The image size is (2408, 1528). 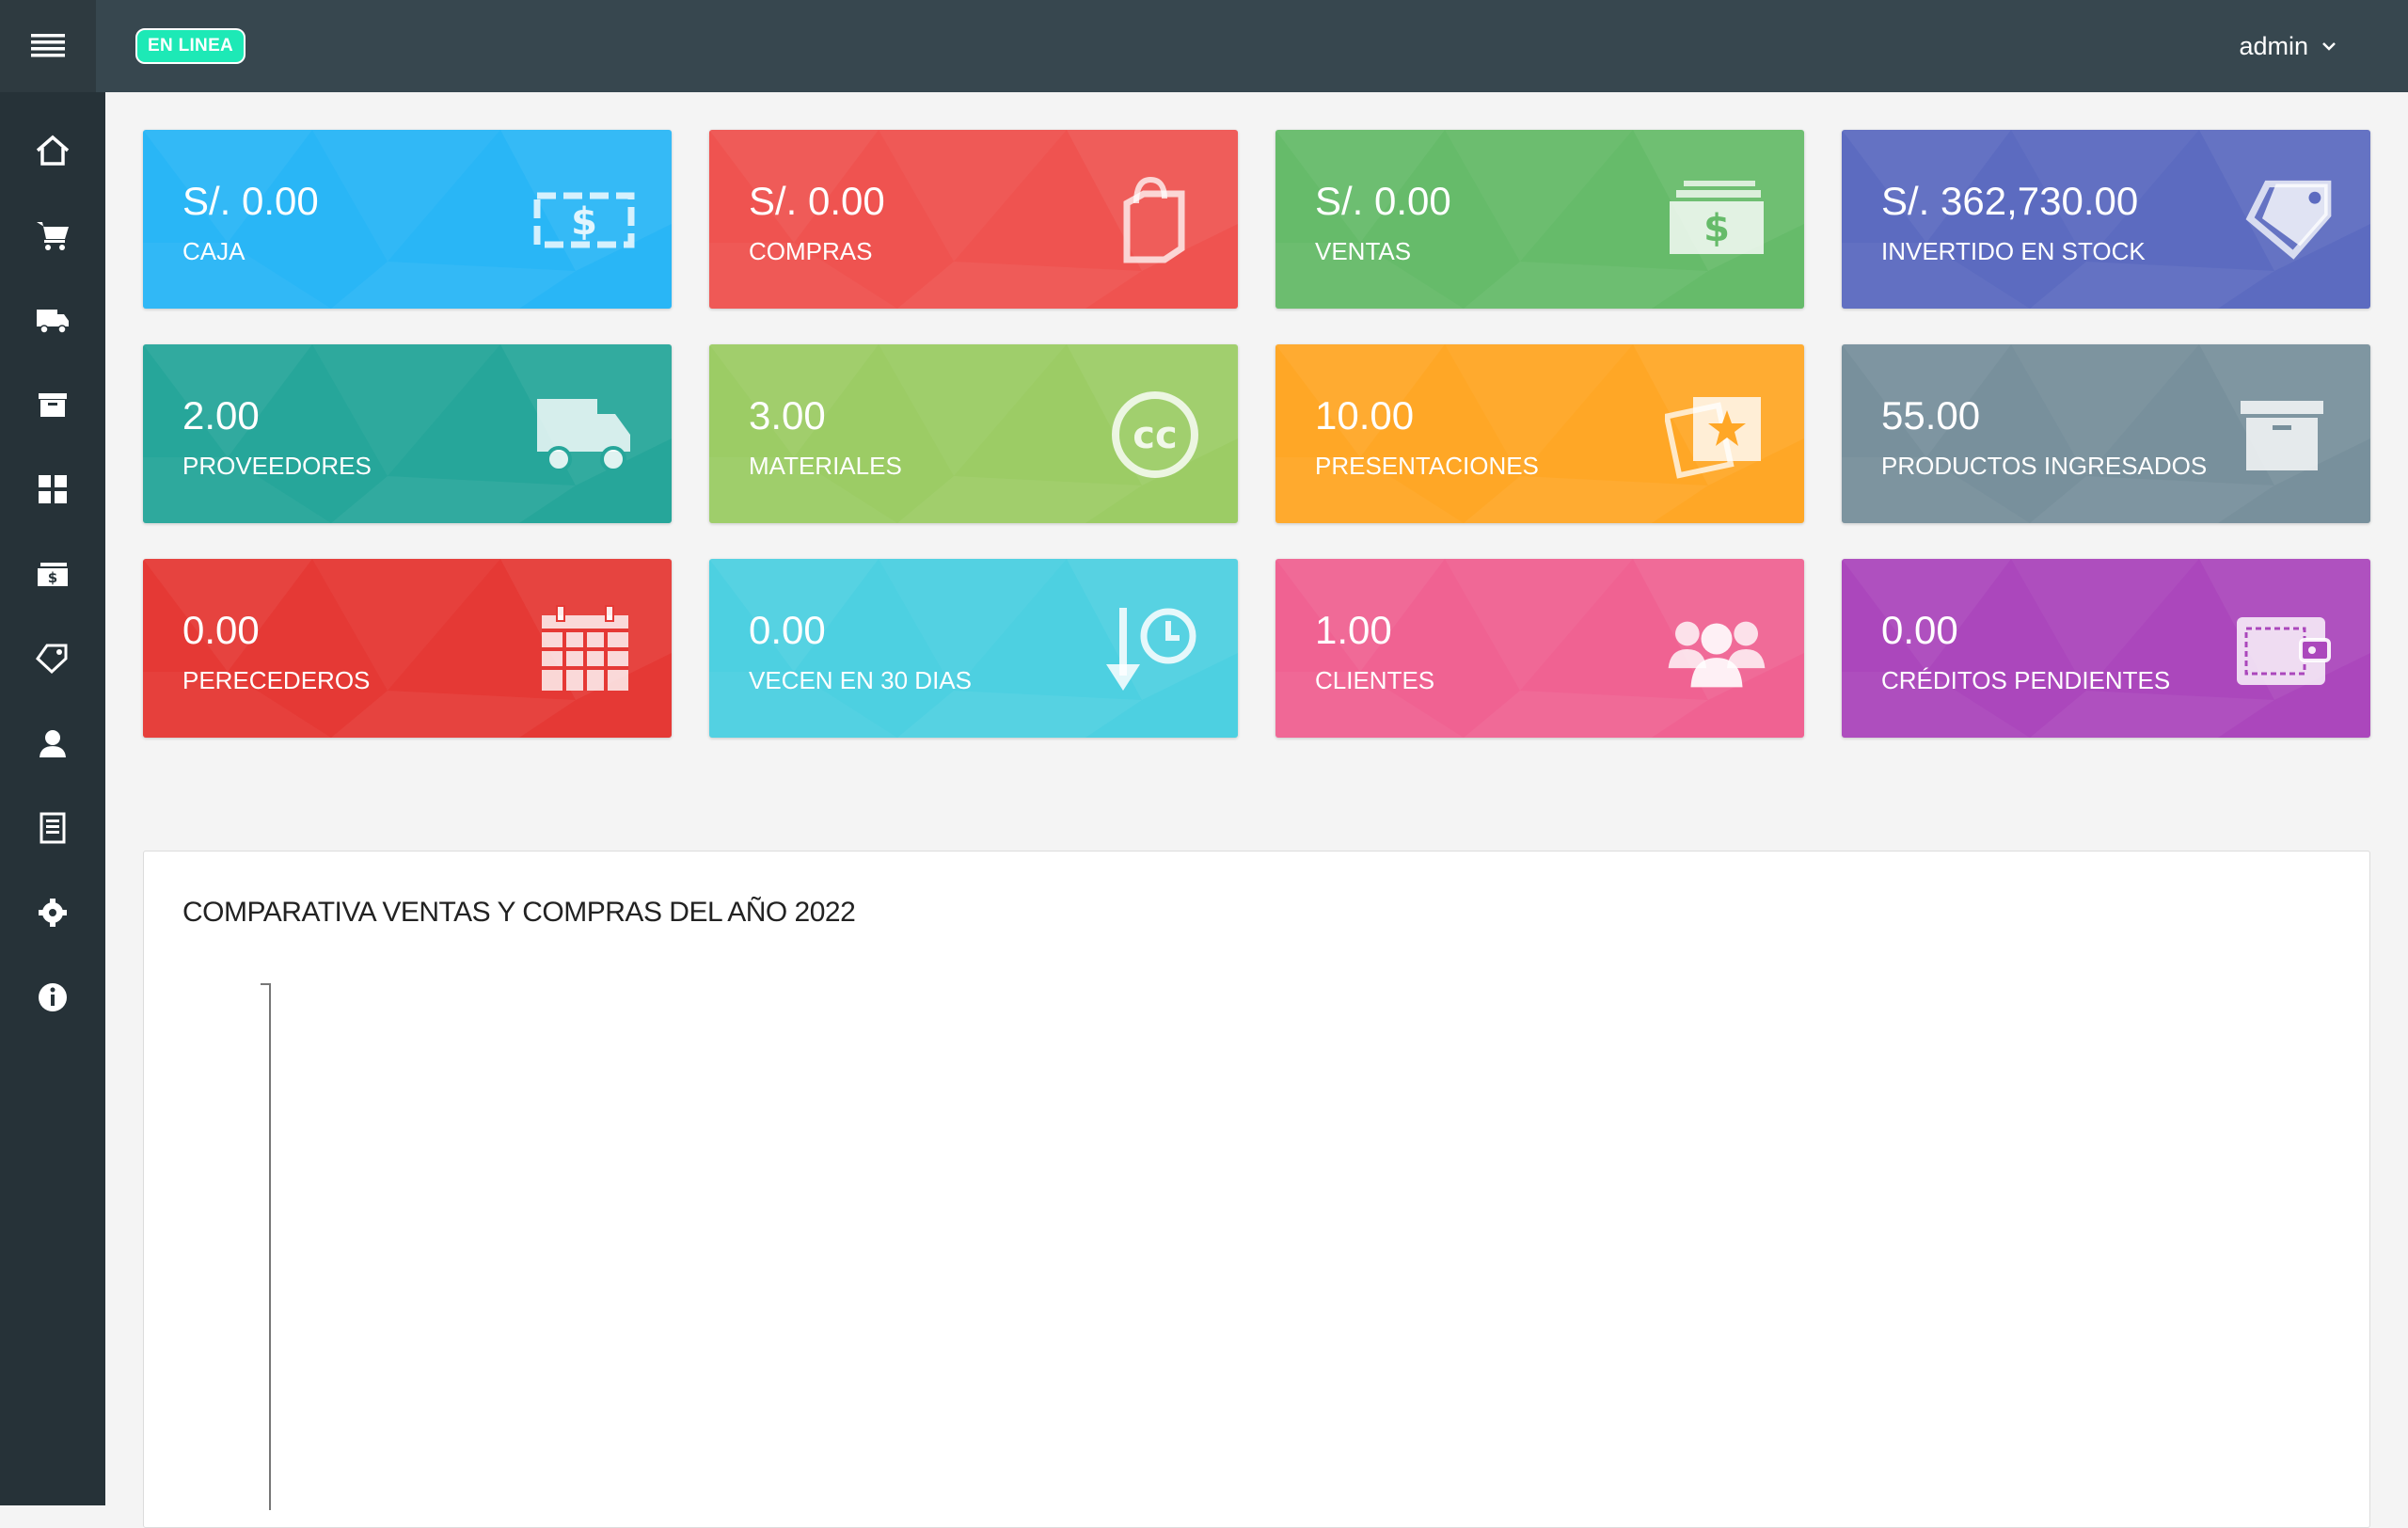 I want to click on top-navbar: EN LINEA admin, so click(x=1204, y=46).